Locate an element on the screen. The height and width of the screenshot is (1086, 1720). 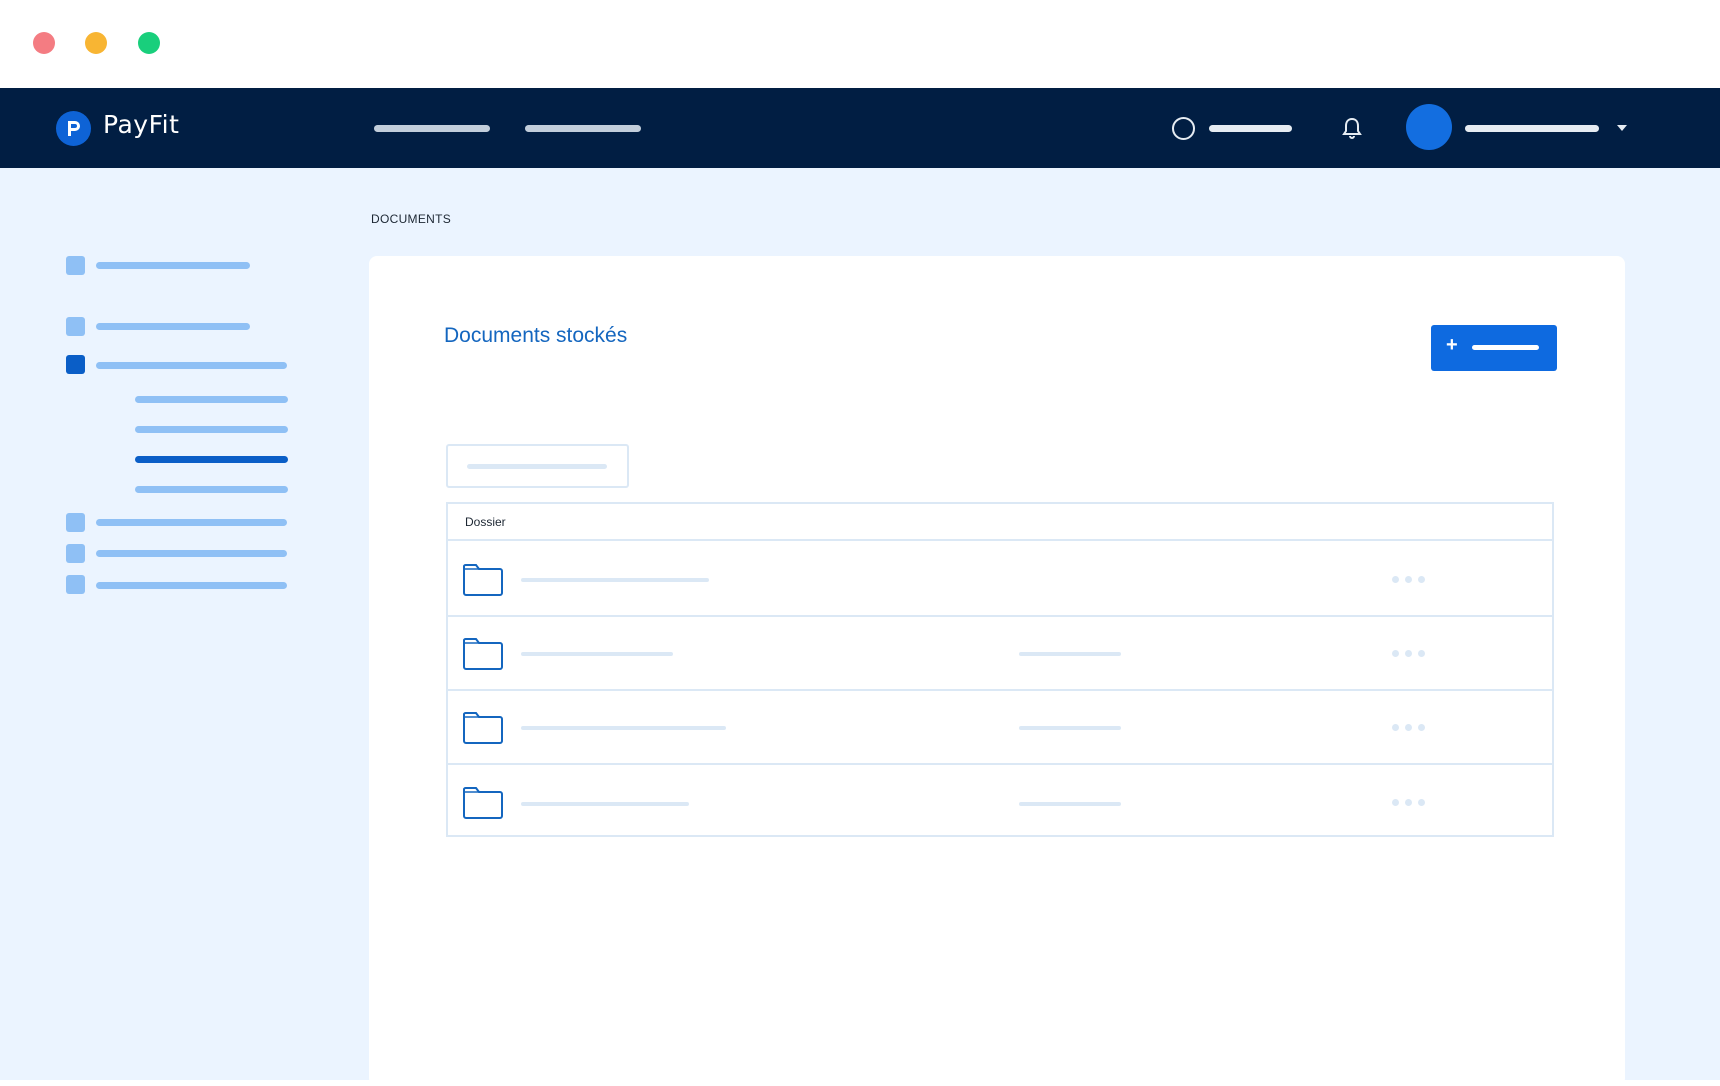
add-document-button: + is located at coordinates (1494, 348).